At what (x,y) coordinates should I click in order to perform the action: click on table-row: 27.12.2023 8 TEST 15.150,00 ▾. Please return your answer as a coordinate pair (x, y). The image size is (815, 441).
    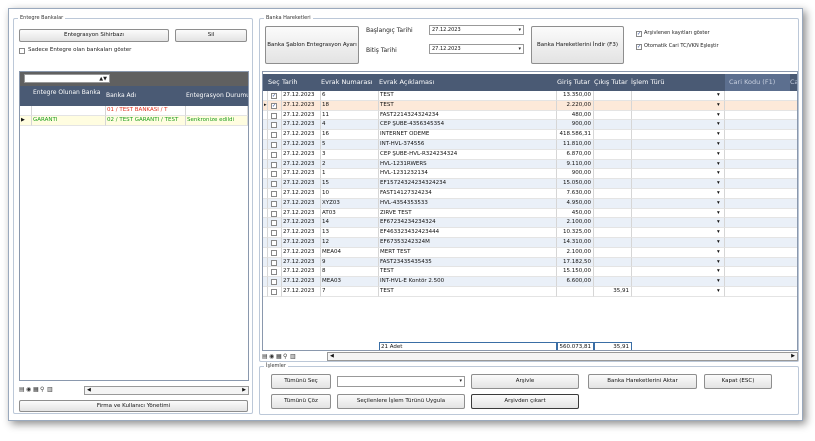
    Looking at the image, I should click on (530, 272).